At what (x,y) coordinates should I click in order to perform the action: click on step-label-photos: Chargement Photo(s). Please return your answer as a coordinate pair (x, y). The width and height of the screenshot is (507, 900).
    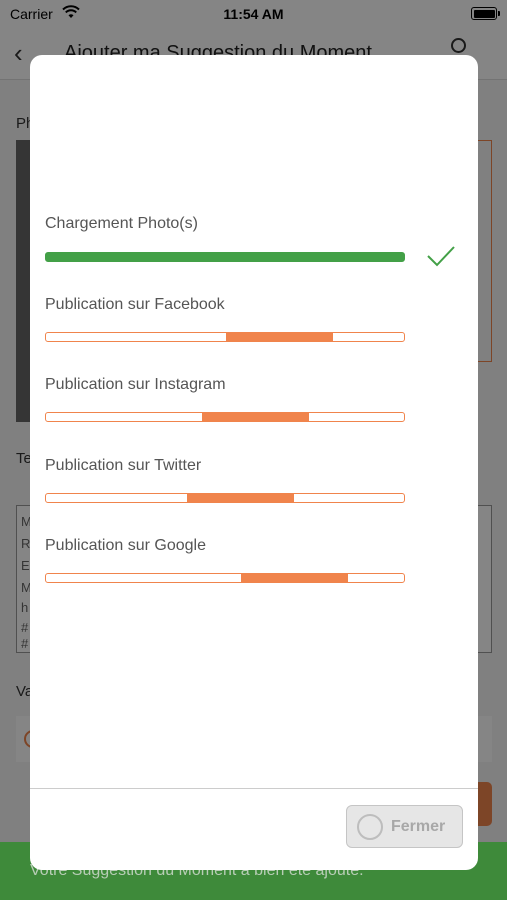
    Looking at the image, I should click on (121, 223).